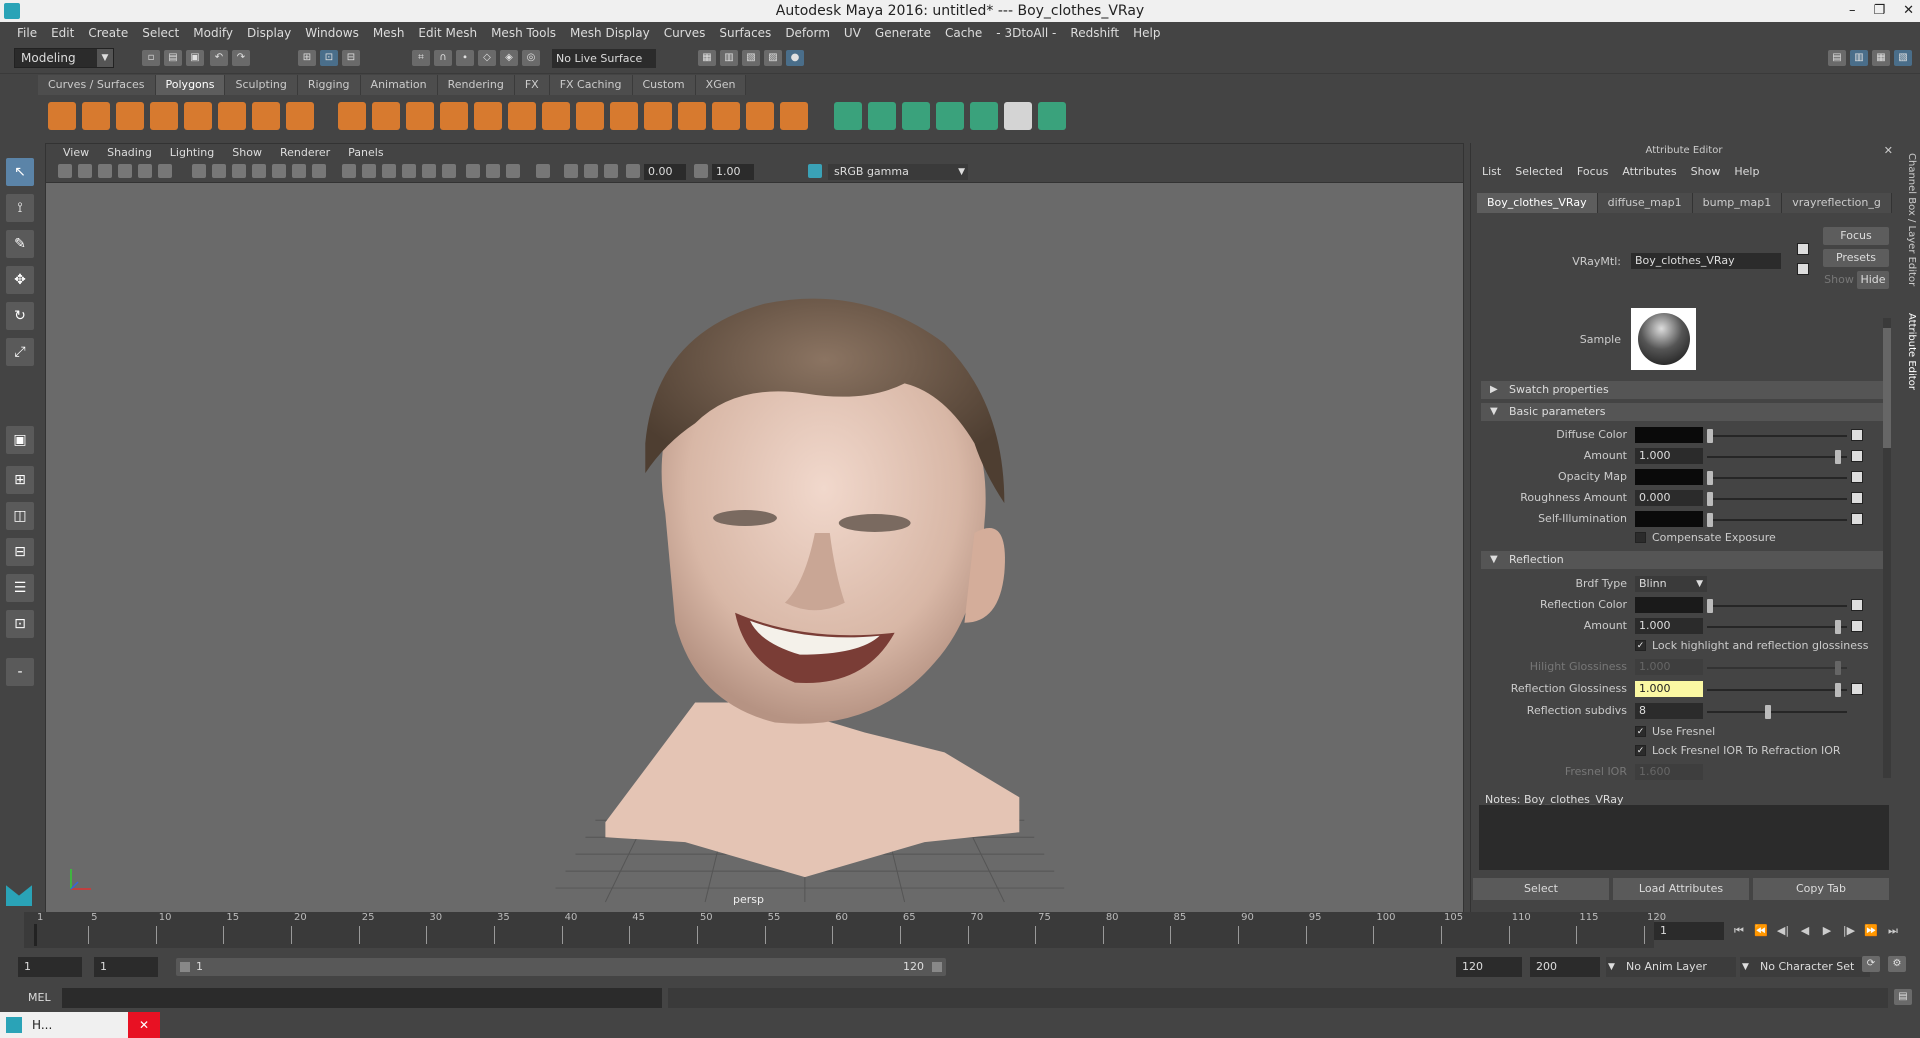 The width and height of the screenshot is (1920, 1038). What do you see at coordinates (707, 58) in the screenshot?
I see `render-current-frame-icon: ▦` at bounding box center [707, 58].